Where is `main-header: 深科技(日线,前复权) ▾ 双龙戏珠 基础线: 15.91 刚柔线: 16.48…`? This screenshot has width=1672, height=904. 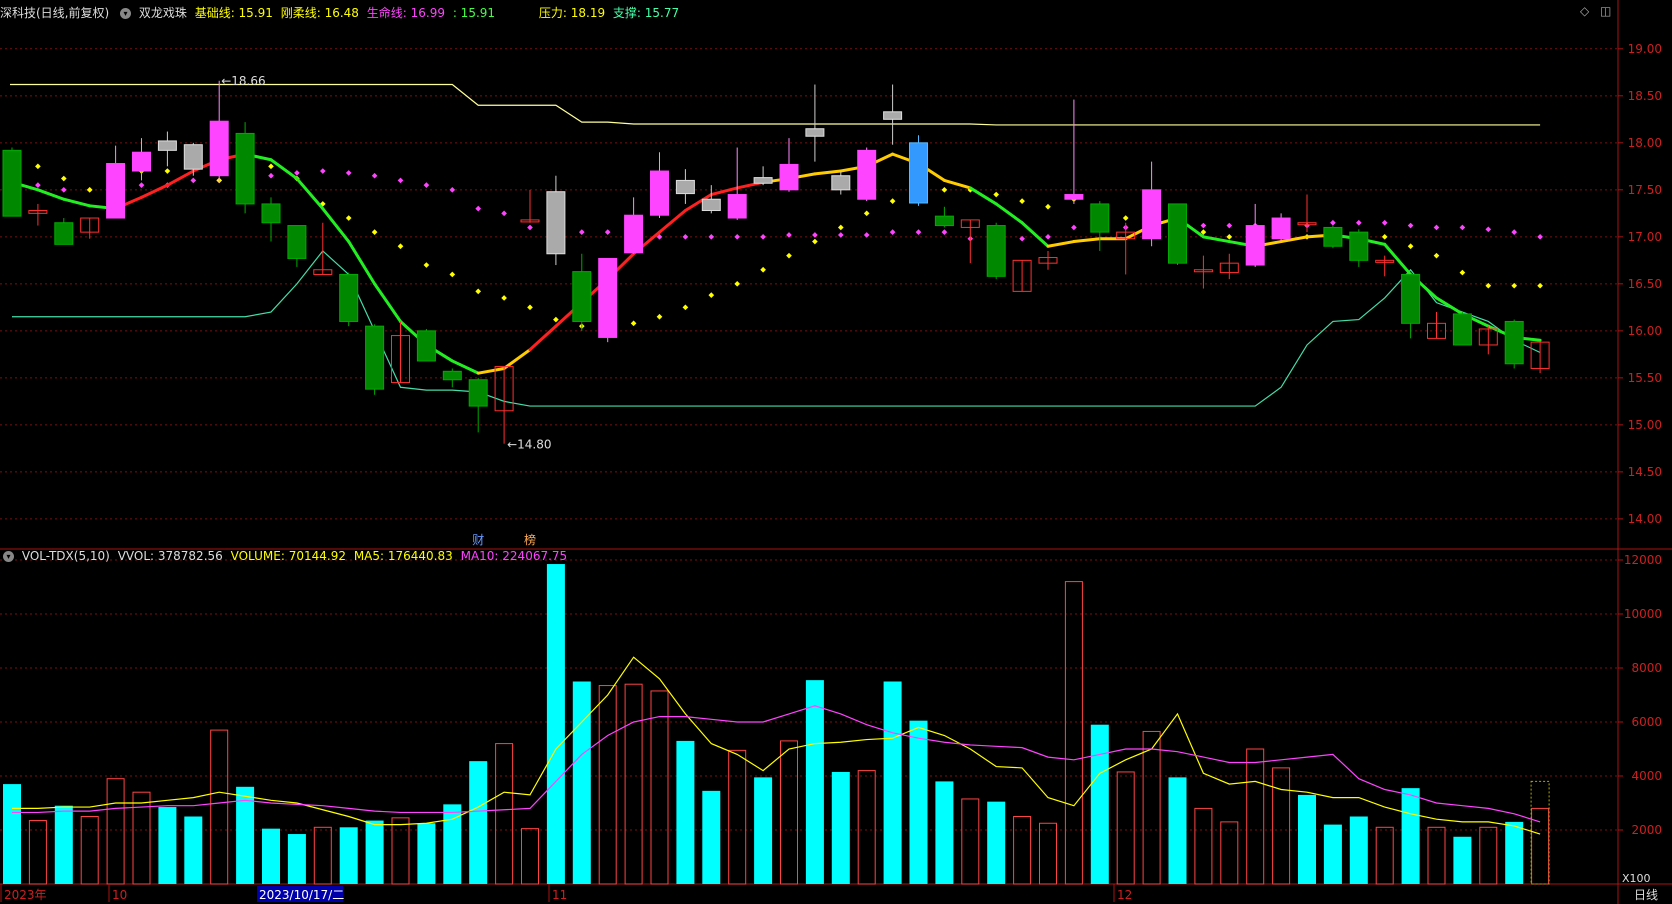
main-header: 深科技(日线,前复权) ▾ 双龙戏珠 基础线: 15.91 刚柔线: 16.48… is located at coordinates (341, 13).